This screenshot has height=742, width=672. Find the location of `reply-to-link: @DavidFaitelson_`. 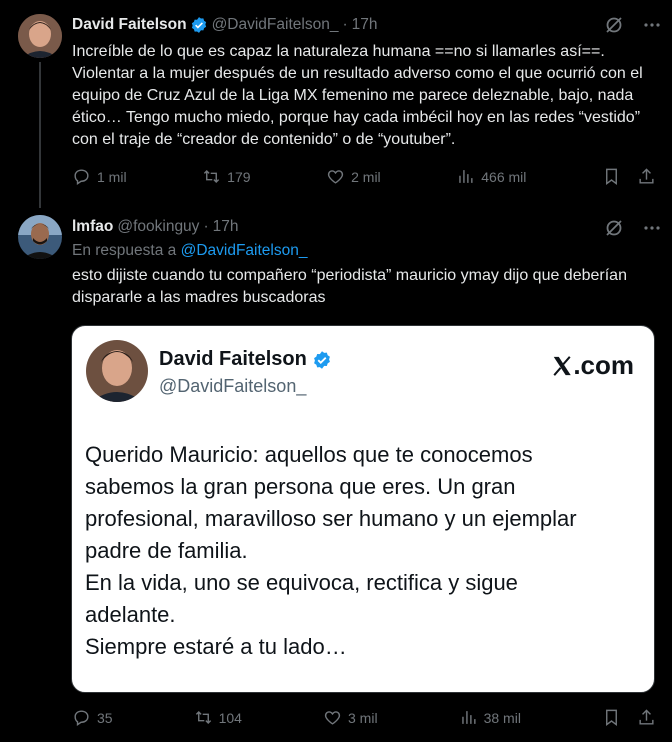

reply-to-link: @DavidFaitelson_ is located at coordinates (244, 250).